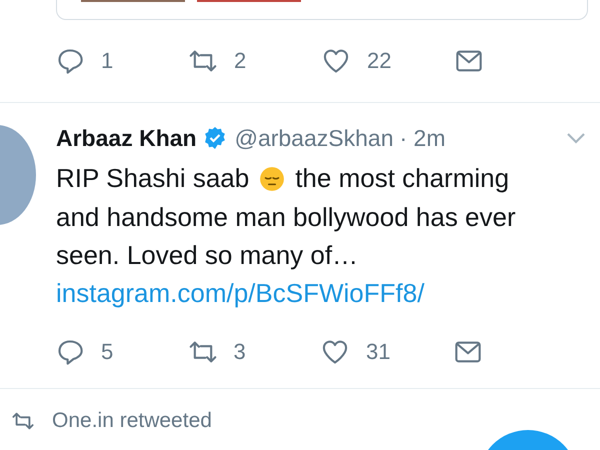  What do you see at coordinates (240, 61) in the screenshot?
I see `action-count: 2` at bounding box center [240, 61].